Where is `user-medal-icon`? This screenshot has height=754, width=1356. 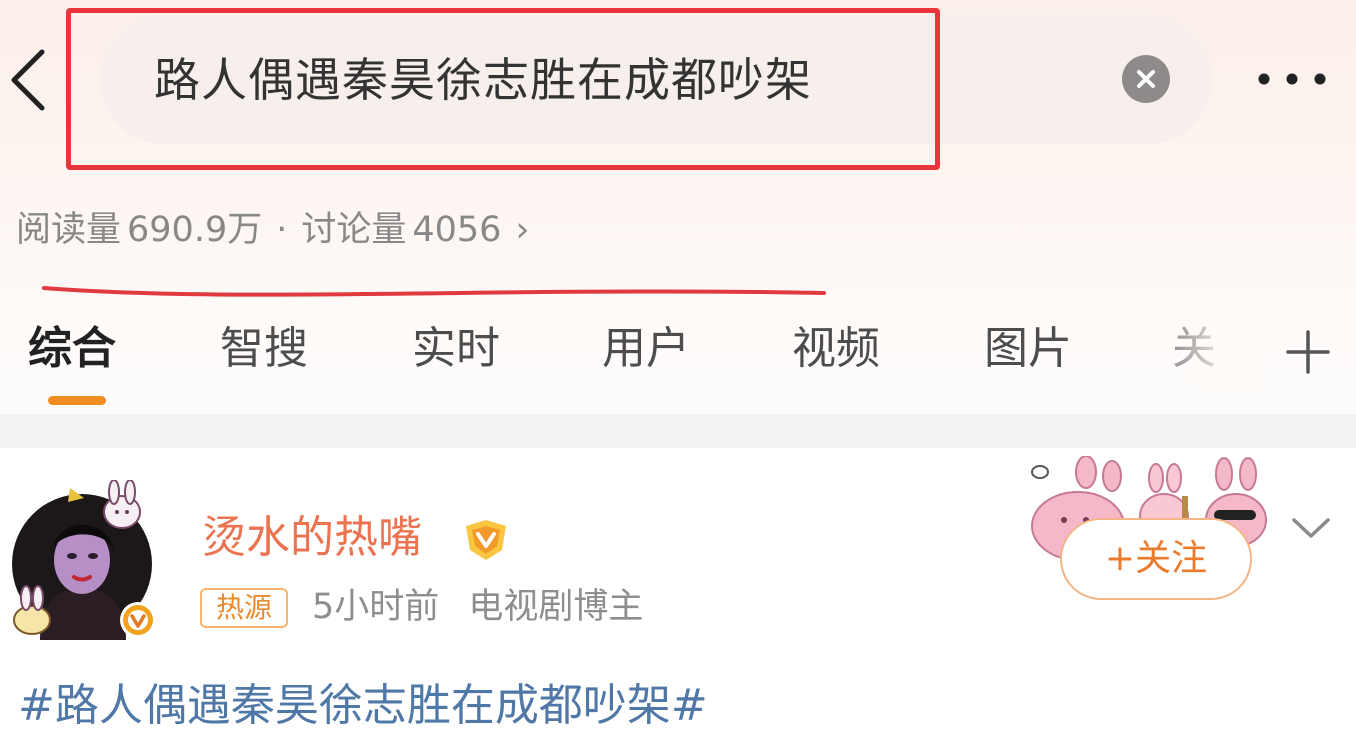 user-medal-icon is located at coordinates (486, 540).